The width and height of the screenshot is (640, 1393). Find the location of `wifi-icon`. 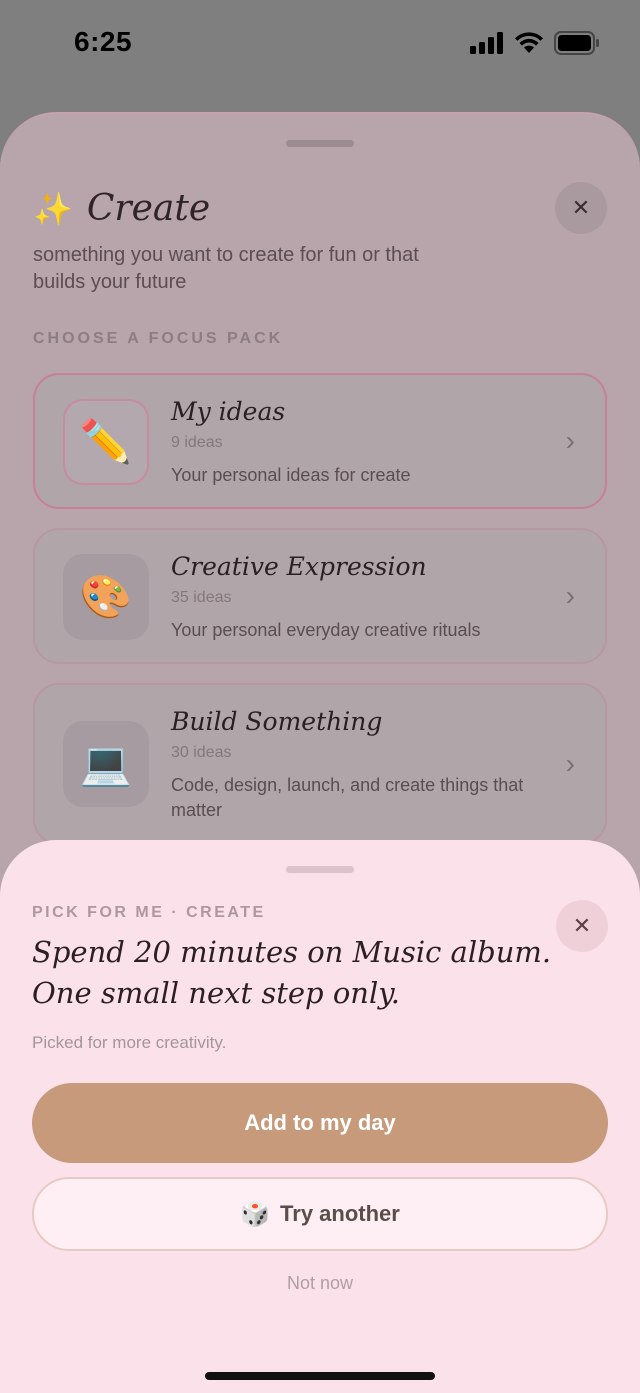

wifi-icon is located at coordinates (529, 42).